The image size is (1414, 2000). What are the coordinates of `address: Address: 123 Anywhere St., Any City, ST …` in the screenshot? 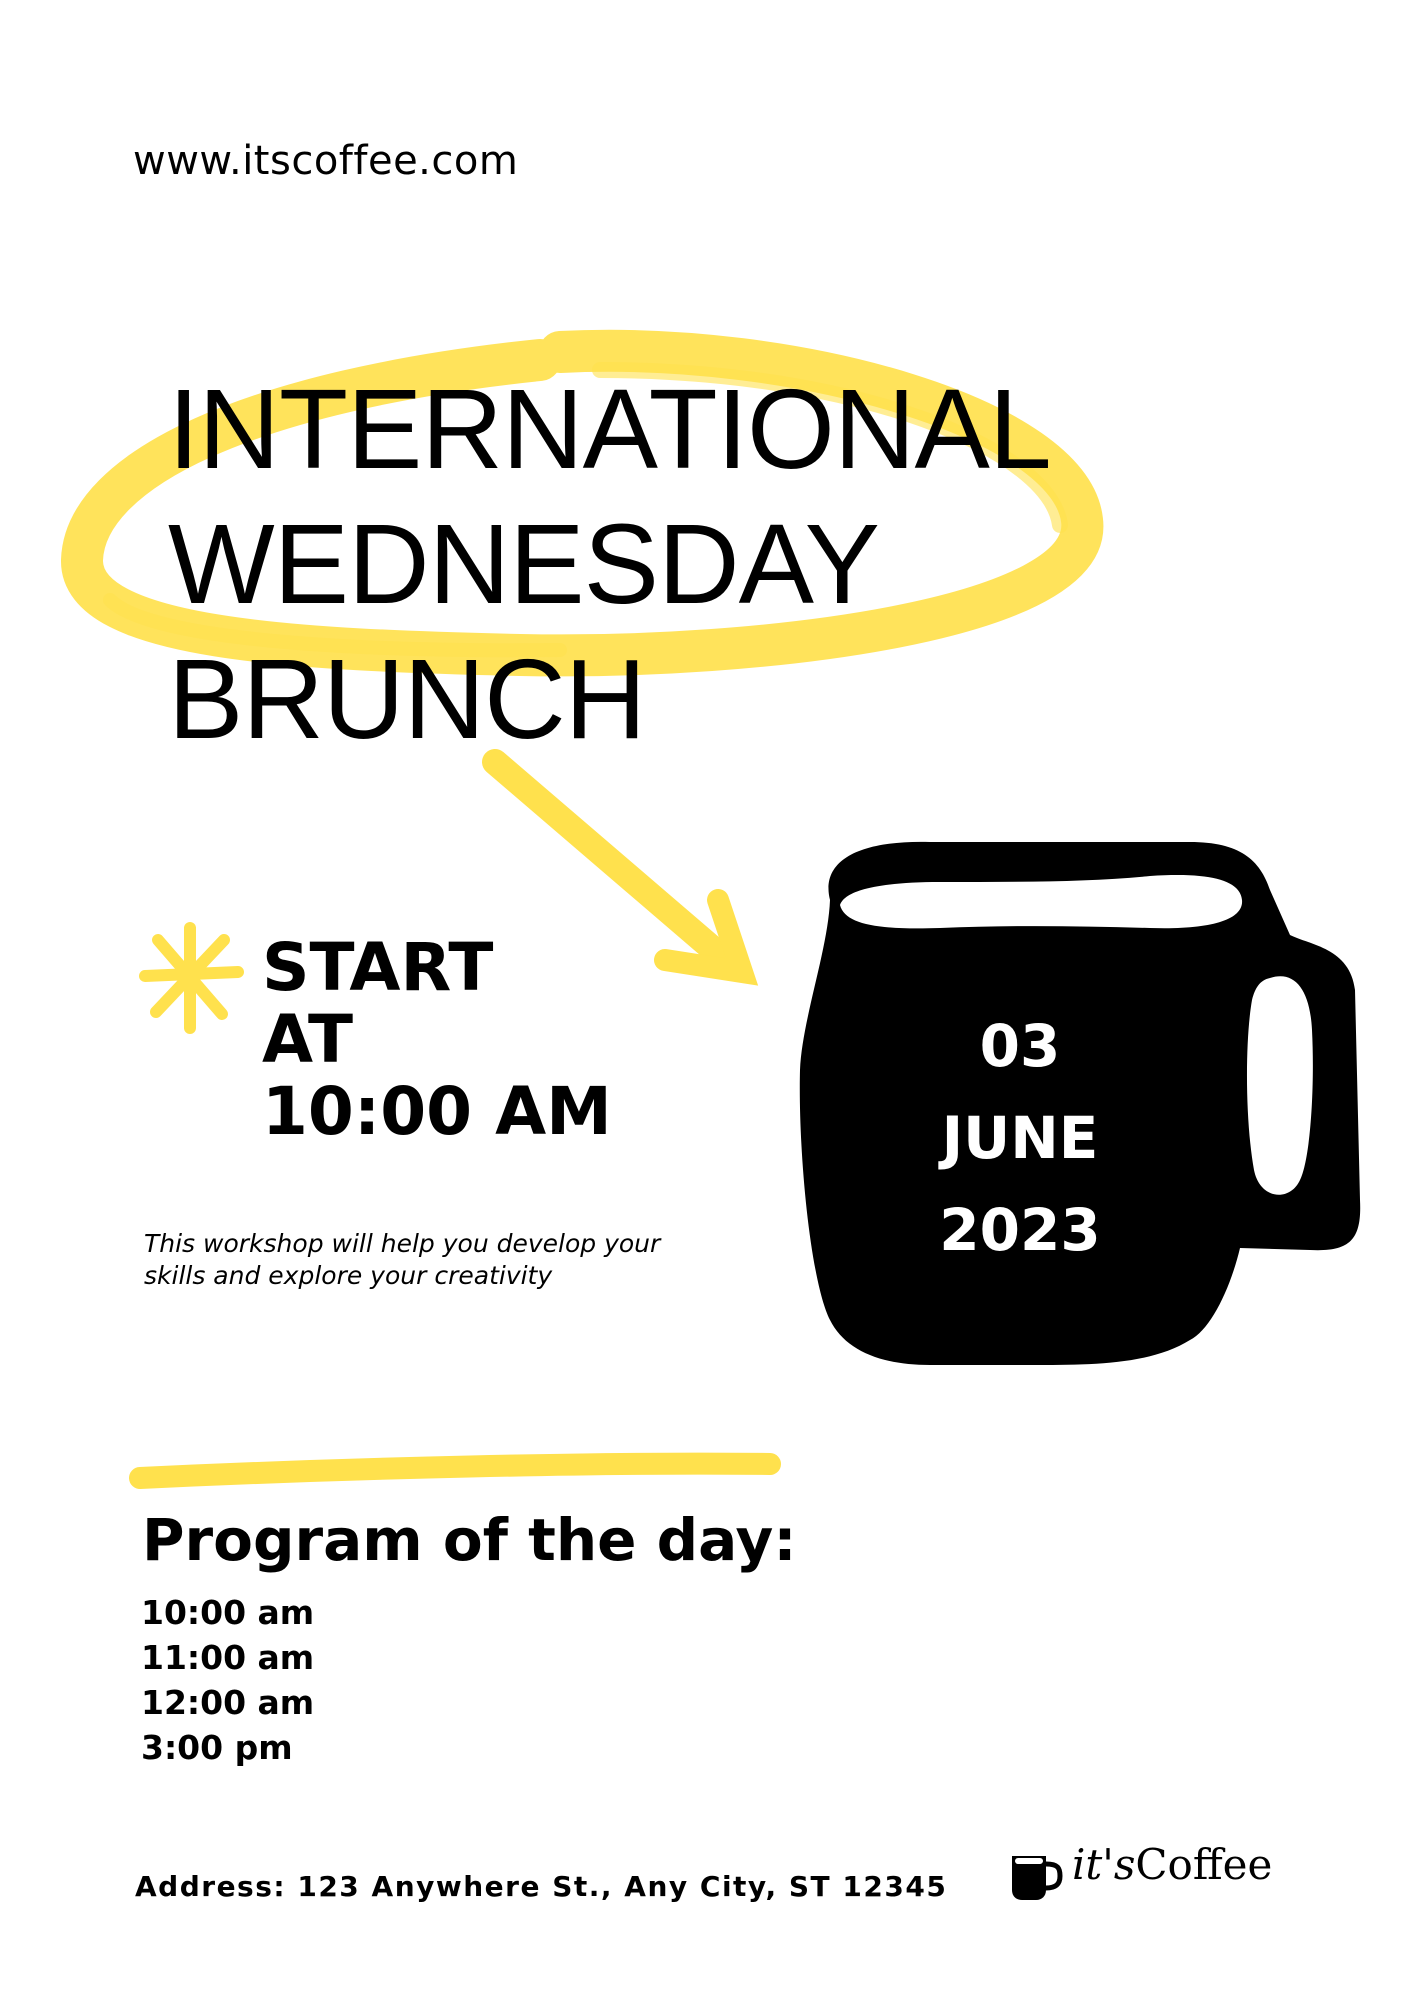 It's located at (541, 1886).